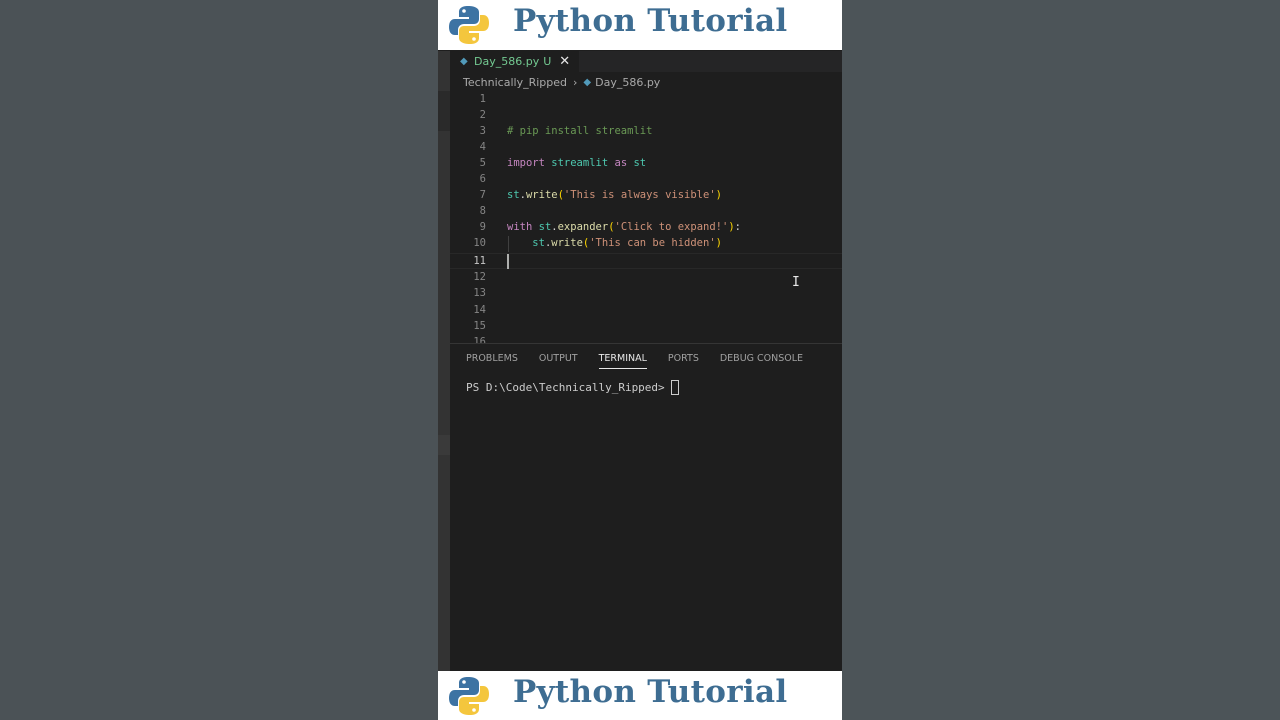 The image size is (1280, 720). Describe the element at coordinates (652, 243) in the screenshot. I see `code-string: 'This can be hidden'` at that location.